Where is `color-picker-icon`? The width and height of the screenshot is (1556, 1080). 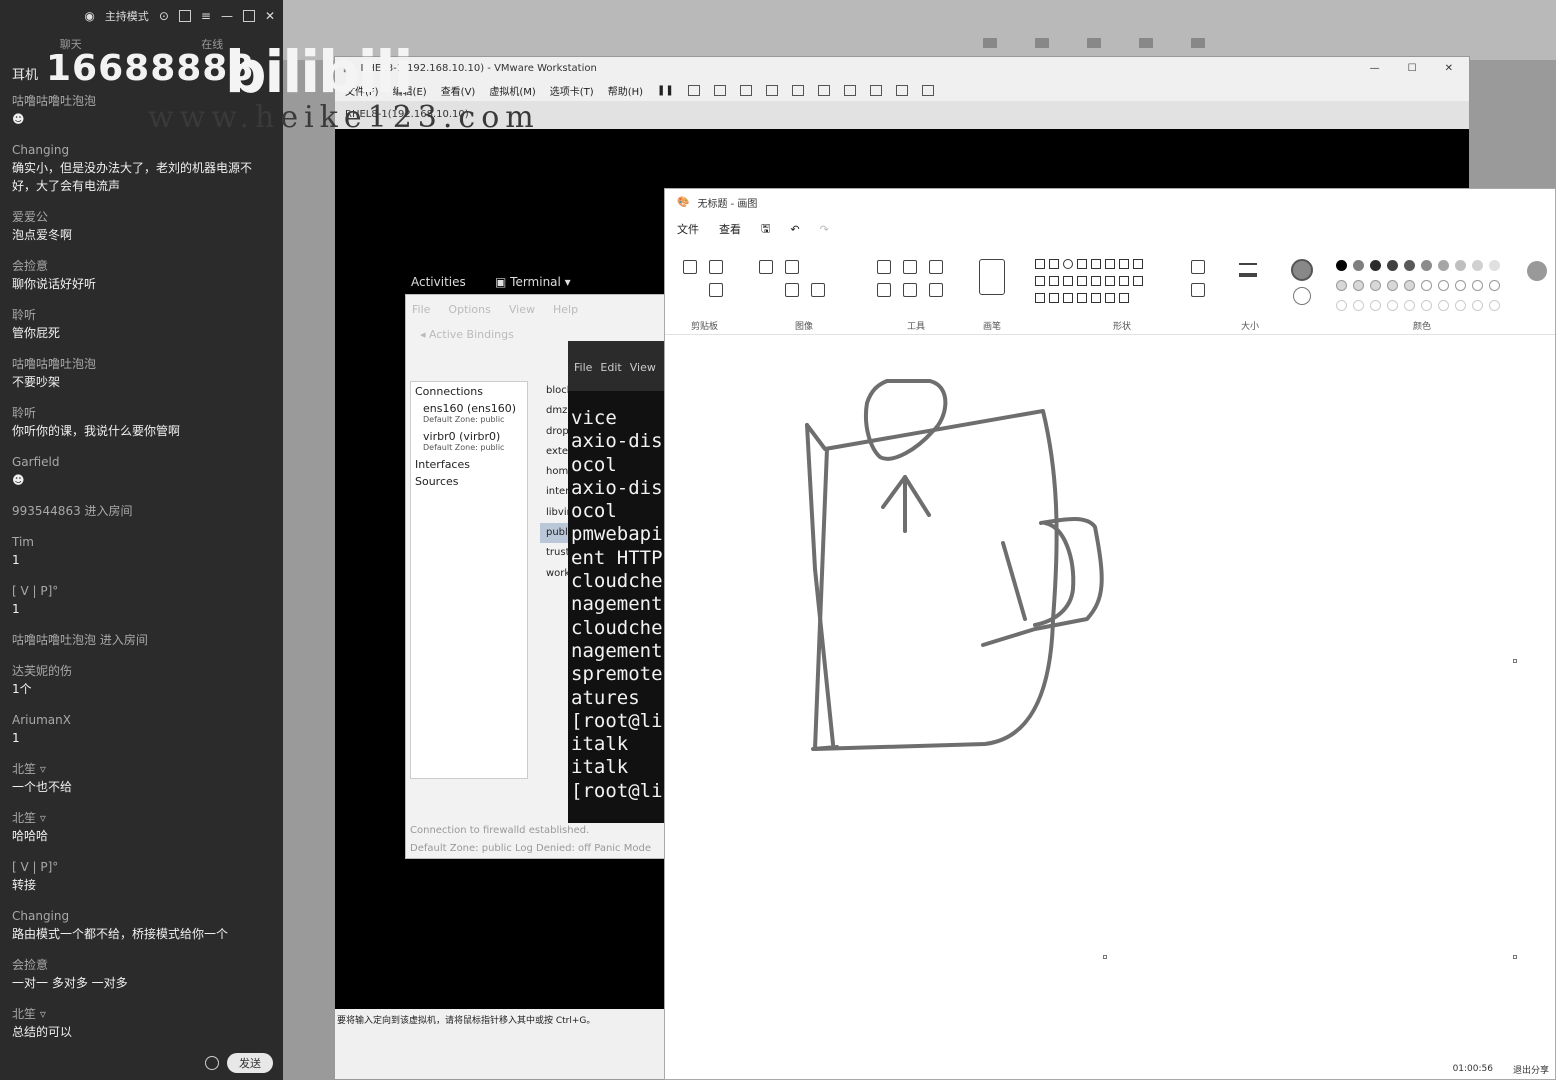 color-picker-icon is located at coordinates (910, 290).